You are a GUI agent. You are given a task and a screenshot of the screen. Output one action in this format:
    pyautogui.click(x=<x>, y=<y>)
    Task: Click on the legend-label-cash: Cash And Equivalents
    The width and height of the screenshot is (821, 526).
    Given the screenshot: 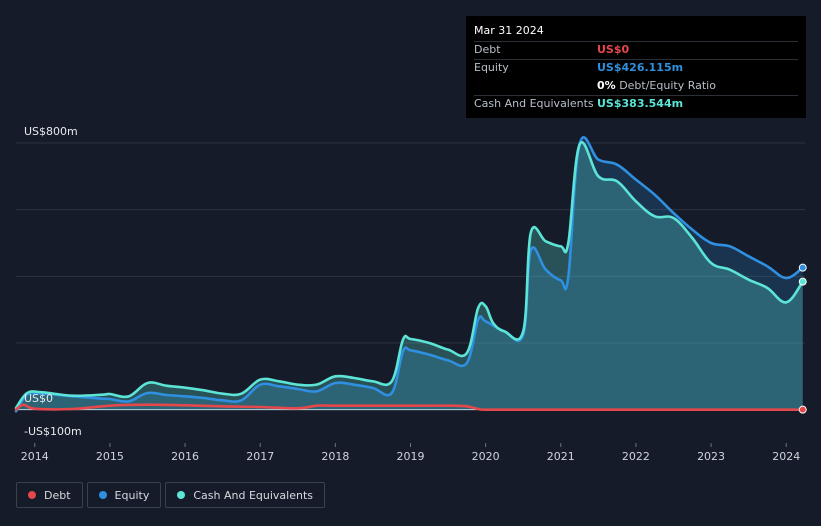 What is the action you would take?
    pyautogui.click(x=253, y=495)
    